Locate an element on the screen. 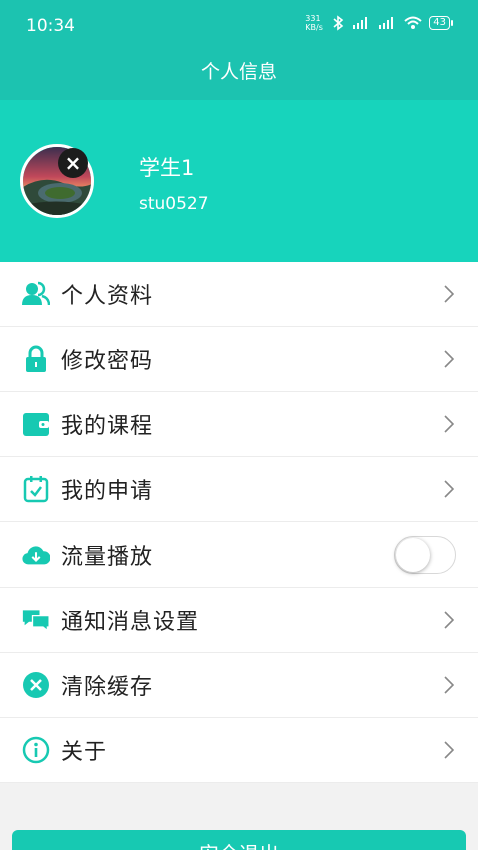 The width and height of the screenshot is (478, 850). users-icon is located at coordinates (36, 294).